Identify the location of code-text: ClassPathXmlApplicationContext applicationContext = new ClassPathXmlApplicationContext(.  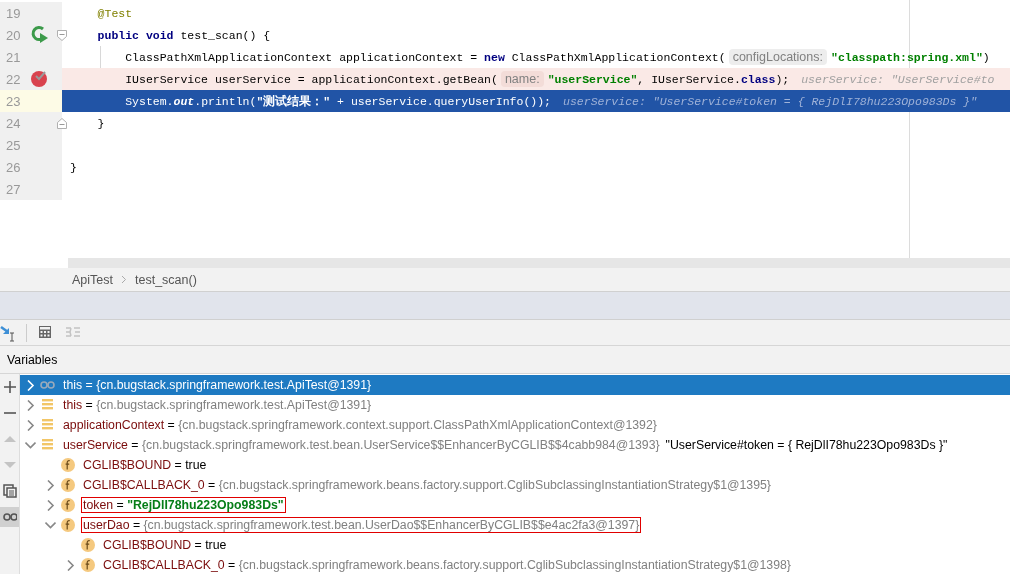
(425, 57).